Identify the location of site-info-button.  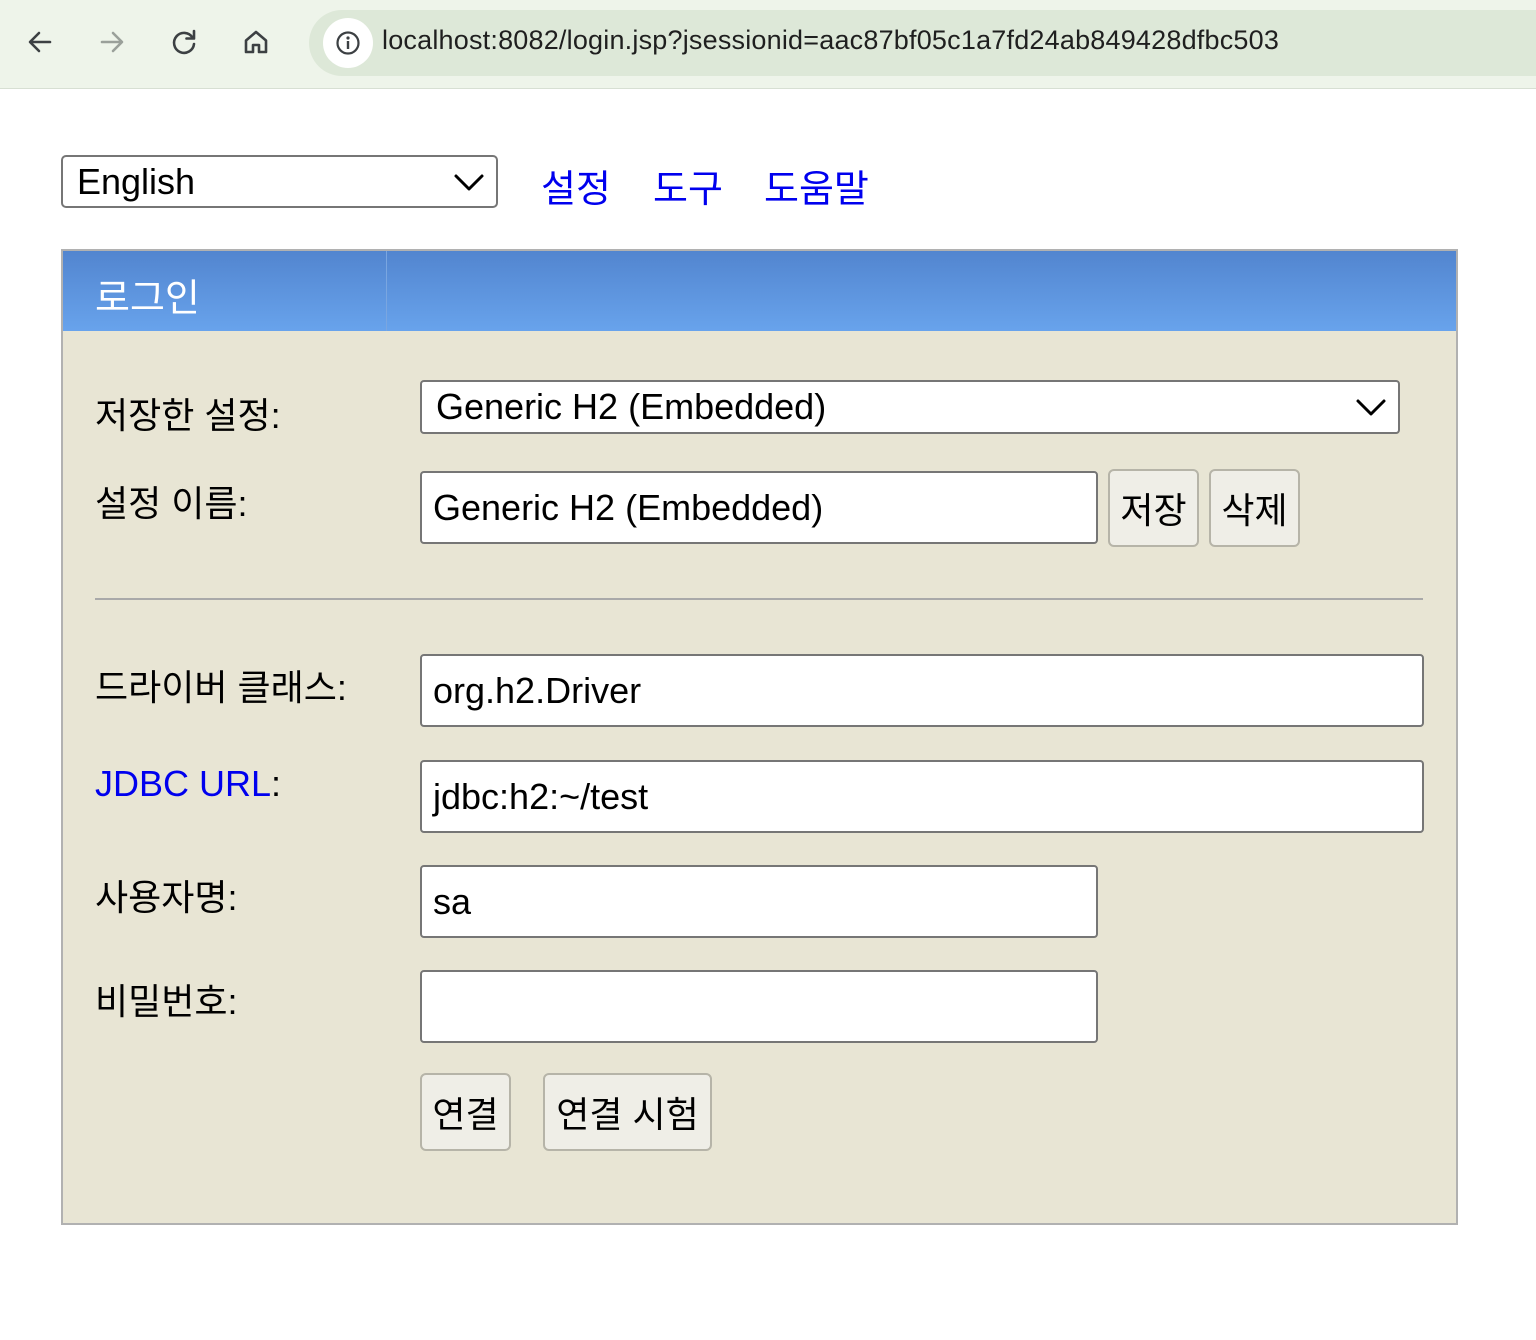
(348, 43).